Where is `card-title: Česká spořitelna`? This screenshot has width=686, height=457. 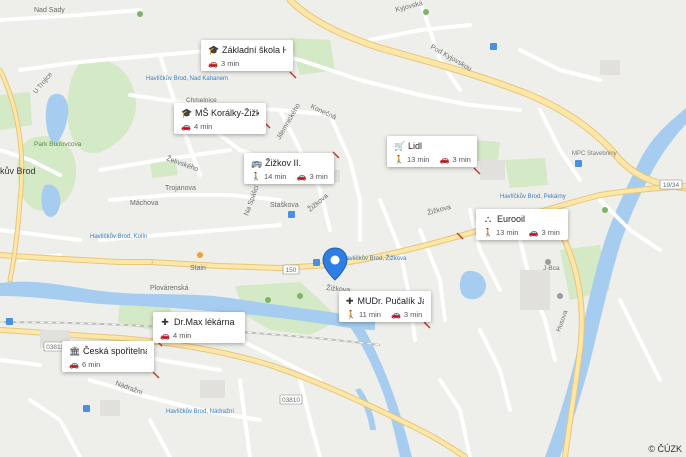 card-title: Česká spořitelna is located at coordinates (115, 351).